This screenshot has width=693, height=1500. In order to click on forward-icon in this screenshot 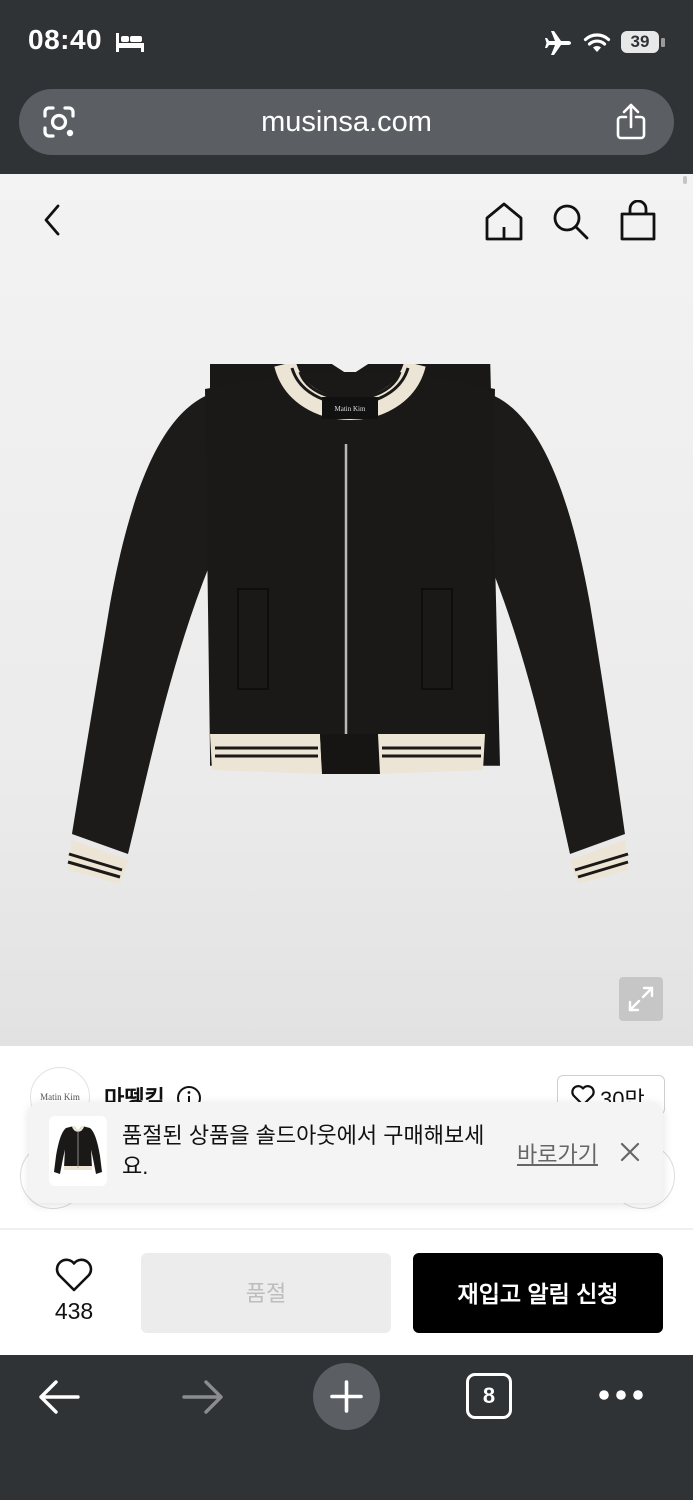, I will do `click(203, 1397)`.